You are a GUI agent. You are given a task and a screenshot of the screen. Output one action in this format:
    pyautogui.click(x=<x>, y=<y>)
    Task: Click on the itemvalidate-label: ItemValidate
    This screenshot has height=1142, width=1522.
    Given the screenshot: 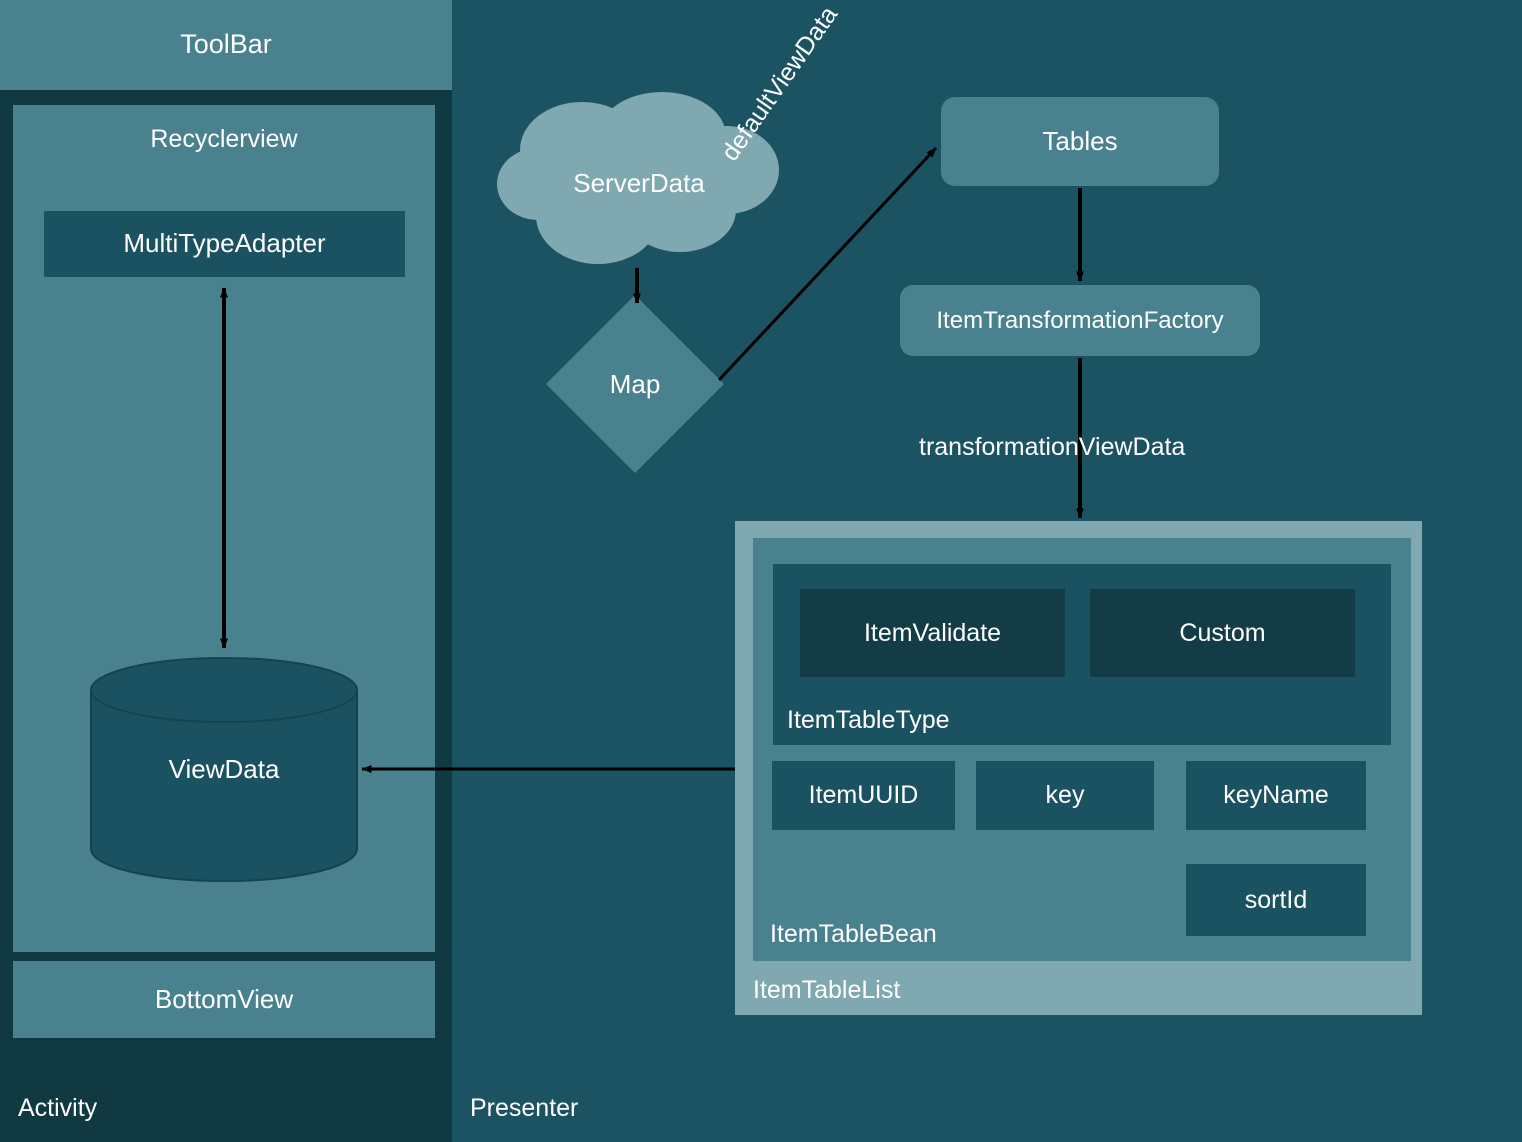 What is the action you would take?
    pyautogui.click(x=932, y=632)
    